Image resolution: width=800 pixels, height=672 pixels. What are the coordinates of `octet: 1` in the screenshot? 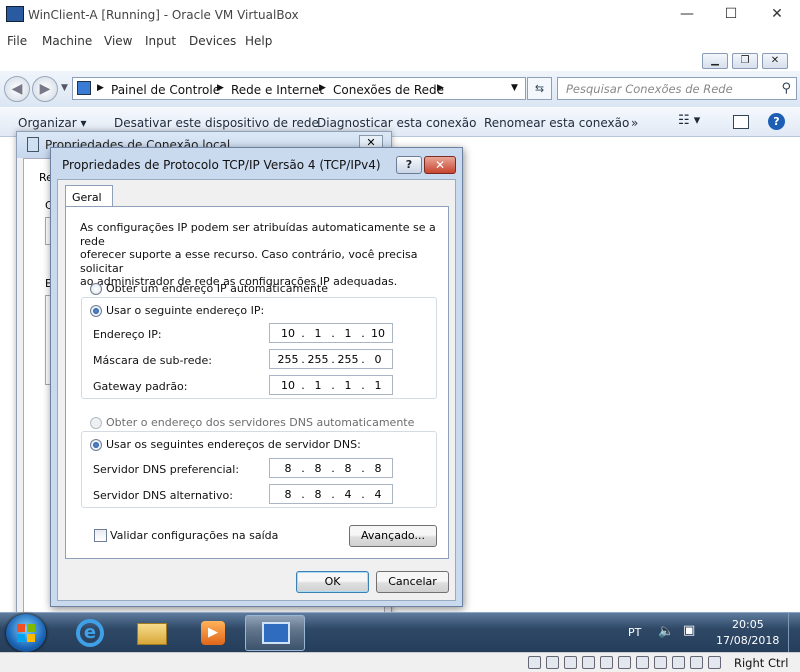 It's located at (348, 333).